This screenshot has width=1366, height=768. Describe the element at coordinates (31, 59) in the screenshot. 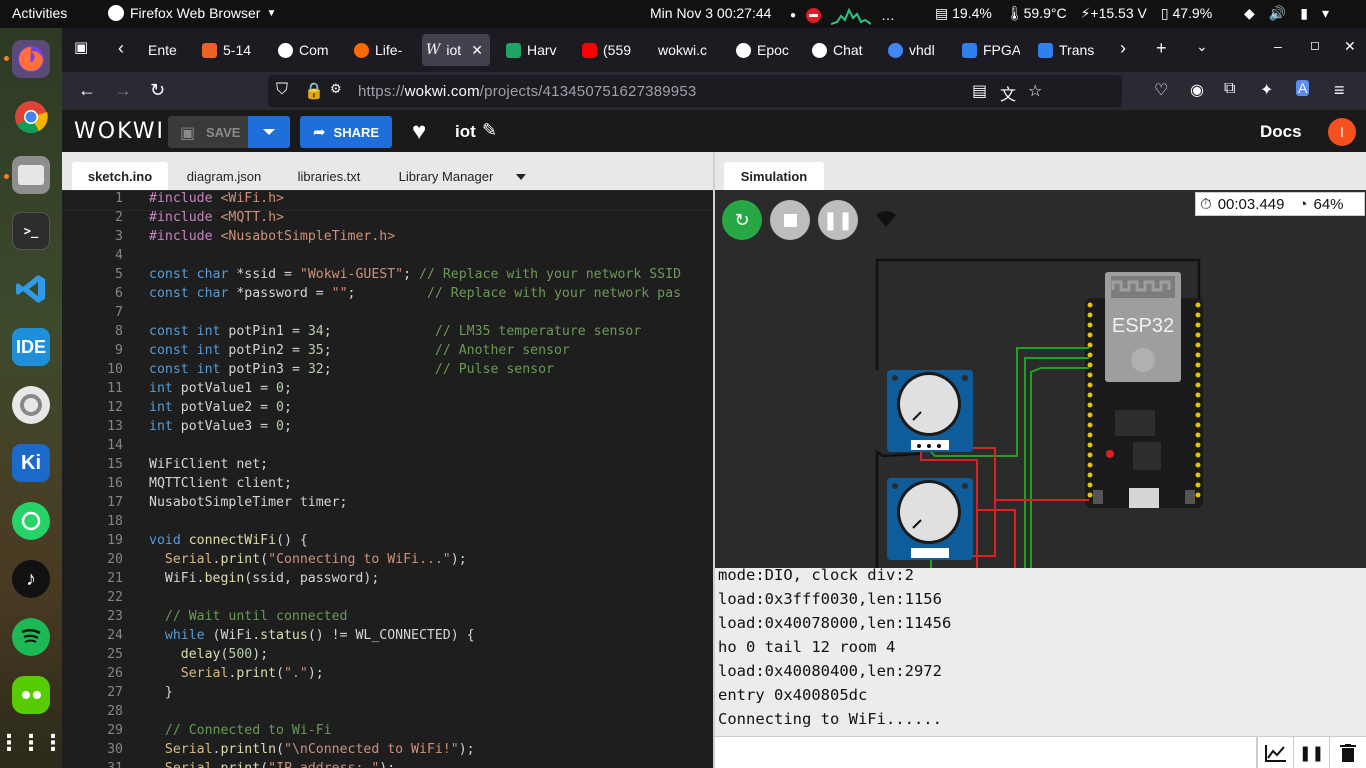

I see `firefox-dock-icon` at that location.